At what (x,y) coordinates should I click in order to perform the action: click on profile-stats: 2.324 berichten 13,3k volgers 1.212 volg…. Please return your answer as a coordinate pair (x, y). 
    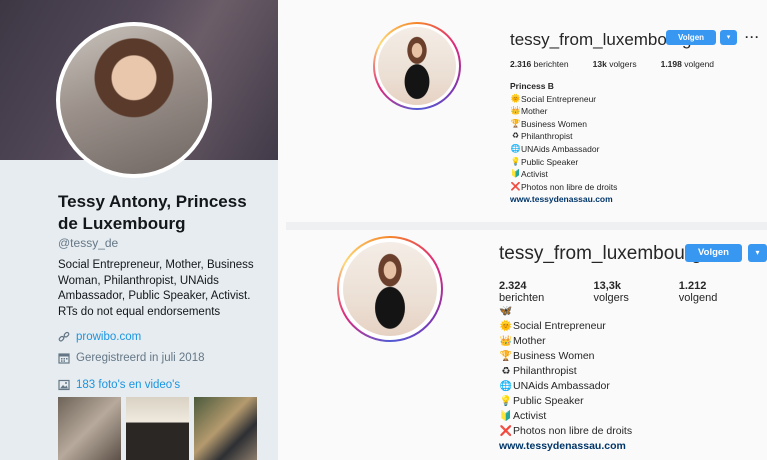
    Looking at the image, I should click on (633, 292).